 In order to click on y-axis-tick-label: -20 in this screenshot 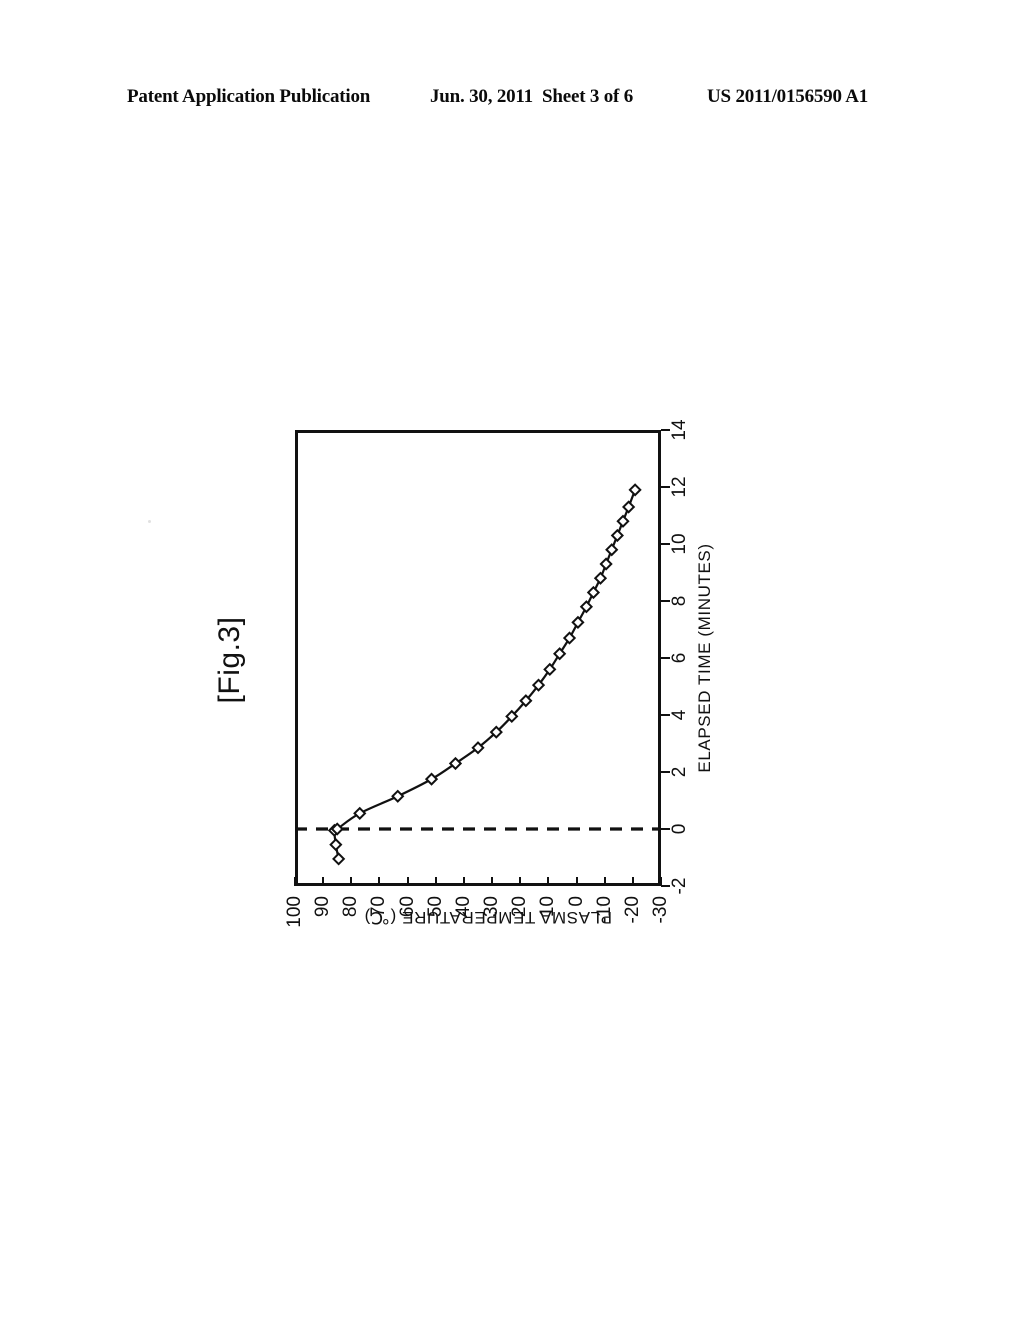, I will do `click(632, 910)`.